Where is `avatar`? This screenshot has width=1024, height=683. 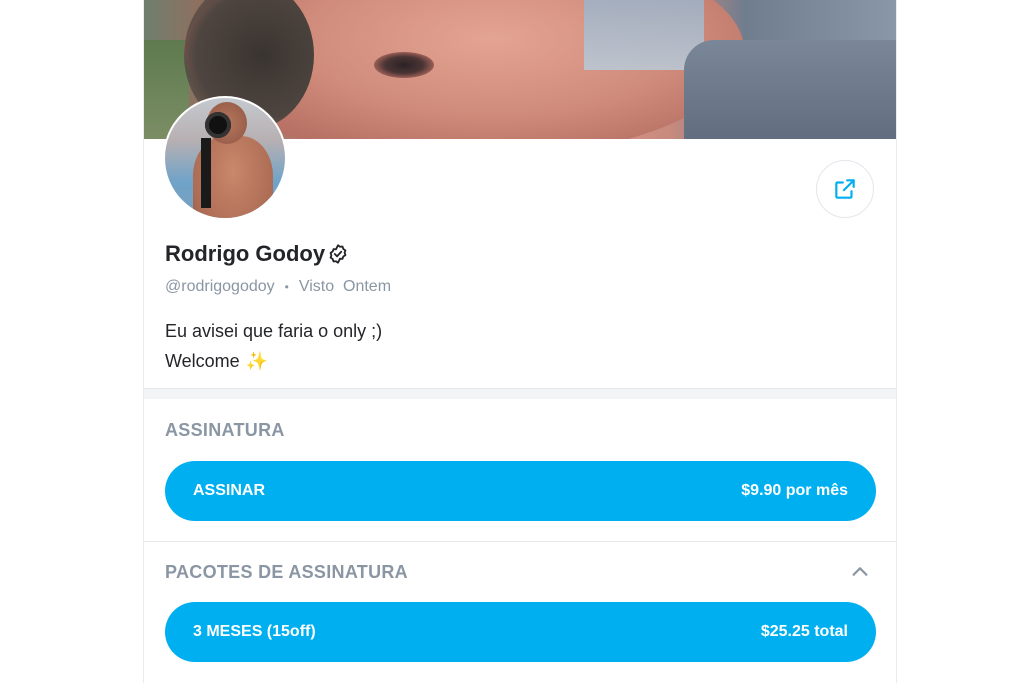
avatar is located at coordinates (225, 158).